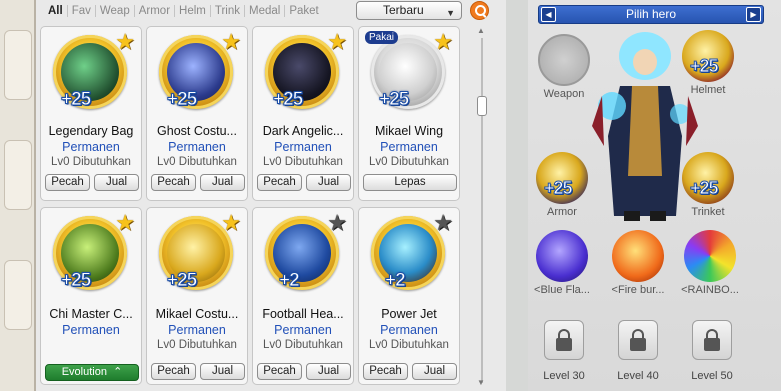  Describe the element at coordinates (228, 11) in the screenshot. I see `filter-trinket: Trink` at that location.